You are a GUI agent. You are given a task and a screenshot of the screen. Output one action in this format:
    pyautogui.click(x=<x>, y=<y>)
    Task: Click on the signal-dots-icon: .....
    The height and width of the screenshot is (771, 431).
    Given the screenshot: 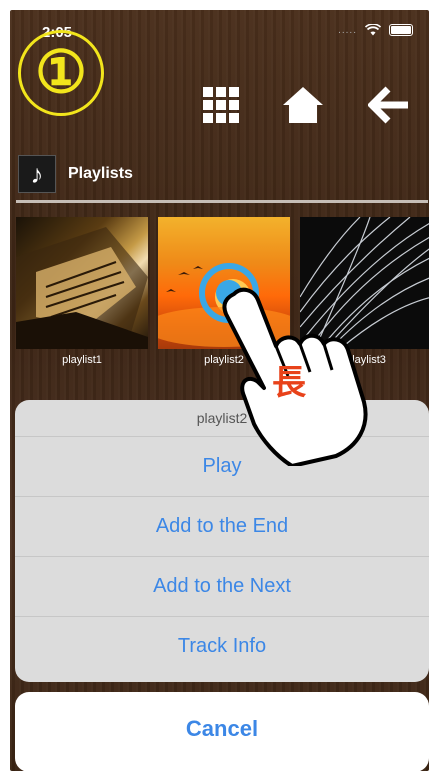 What is the action you would take?
    pyautogui.click(x=347, y=30)
    